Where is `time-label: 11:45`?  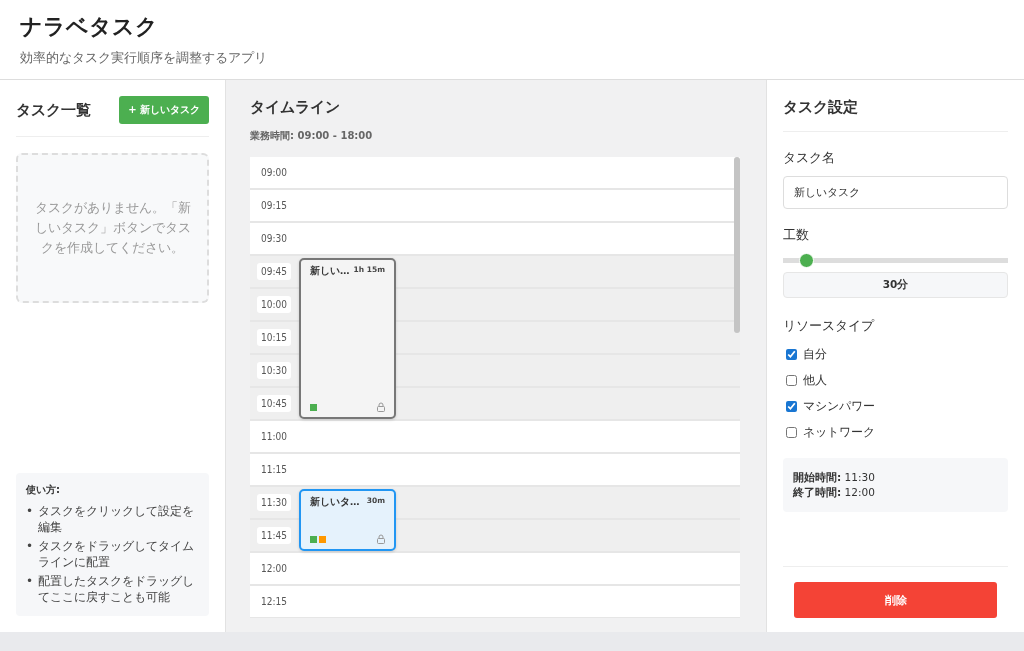
time-label: 11:45 is located at coordinates (274, 535).